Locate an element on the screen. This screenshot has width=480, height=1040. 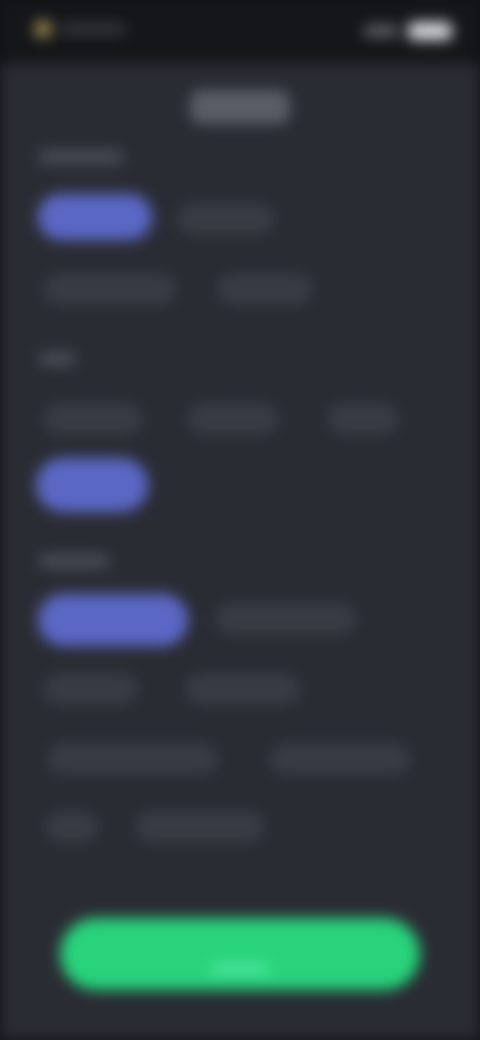
app-icon is located at coordinates (43, 29).